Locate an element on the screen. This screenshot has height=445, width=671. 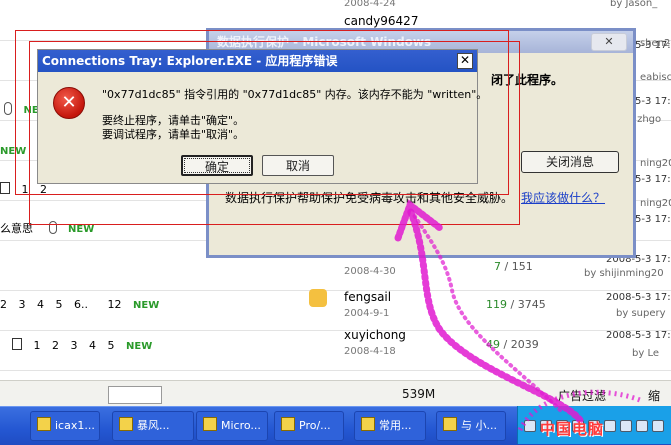
player-icon is located at coordinates (126, 424).